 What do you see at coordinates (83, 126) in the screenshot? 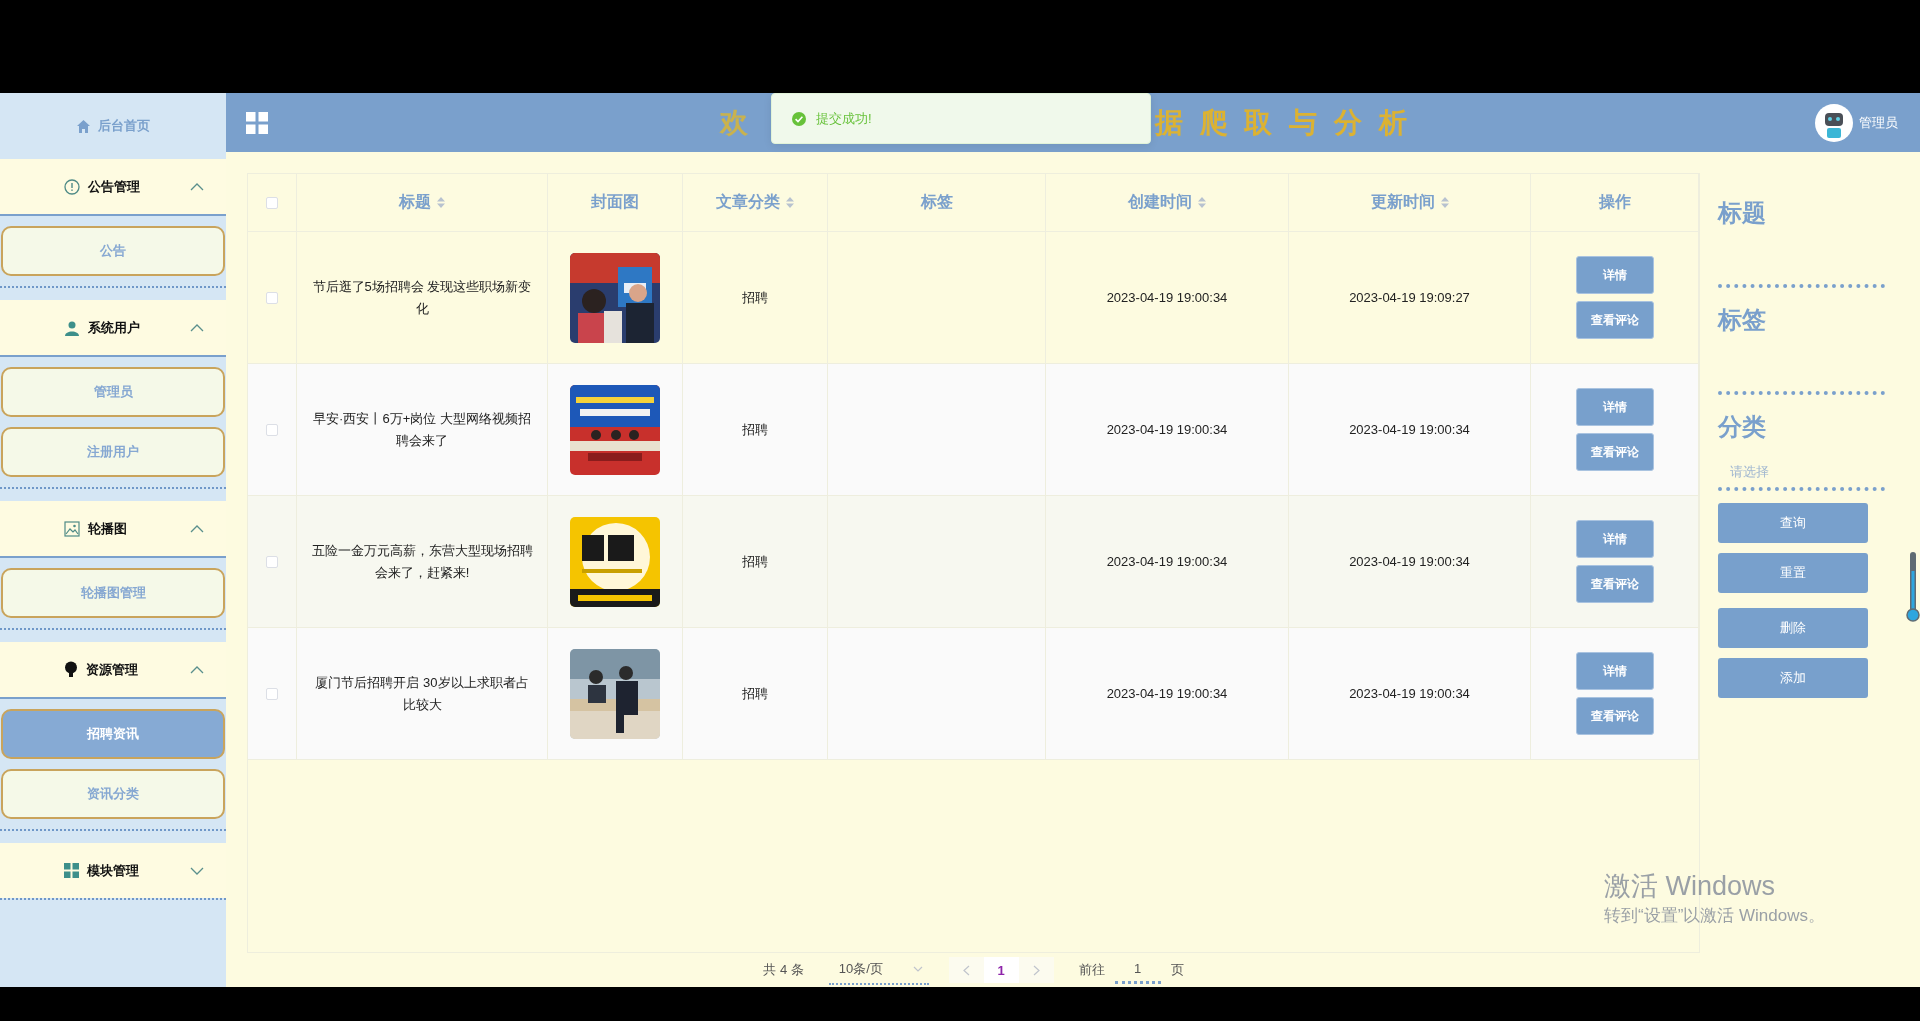
I see `home-icon` at bounding box center [83, 126].